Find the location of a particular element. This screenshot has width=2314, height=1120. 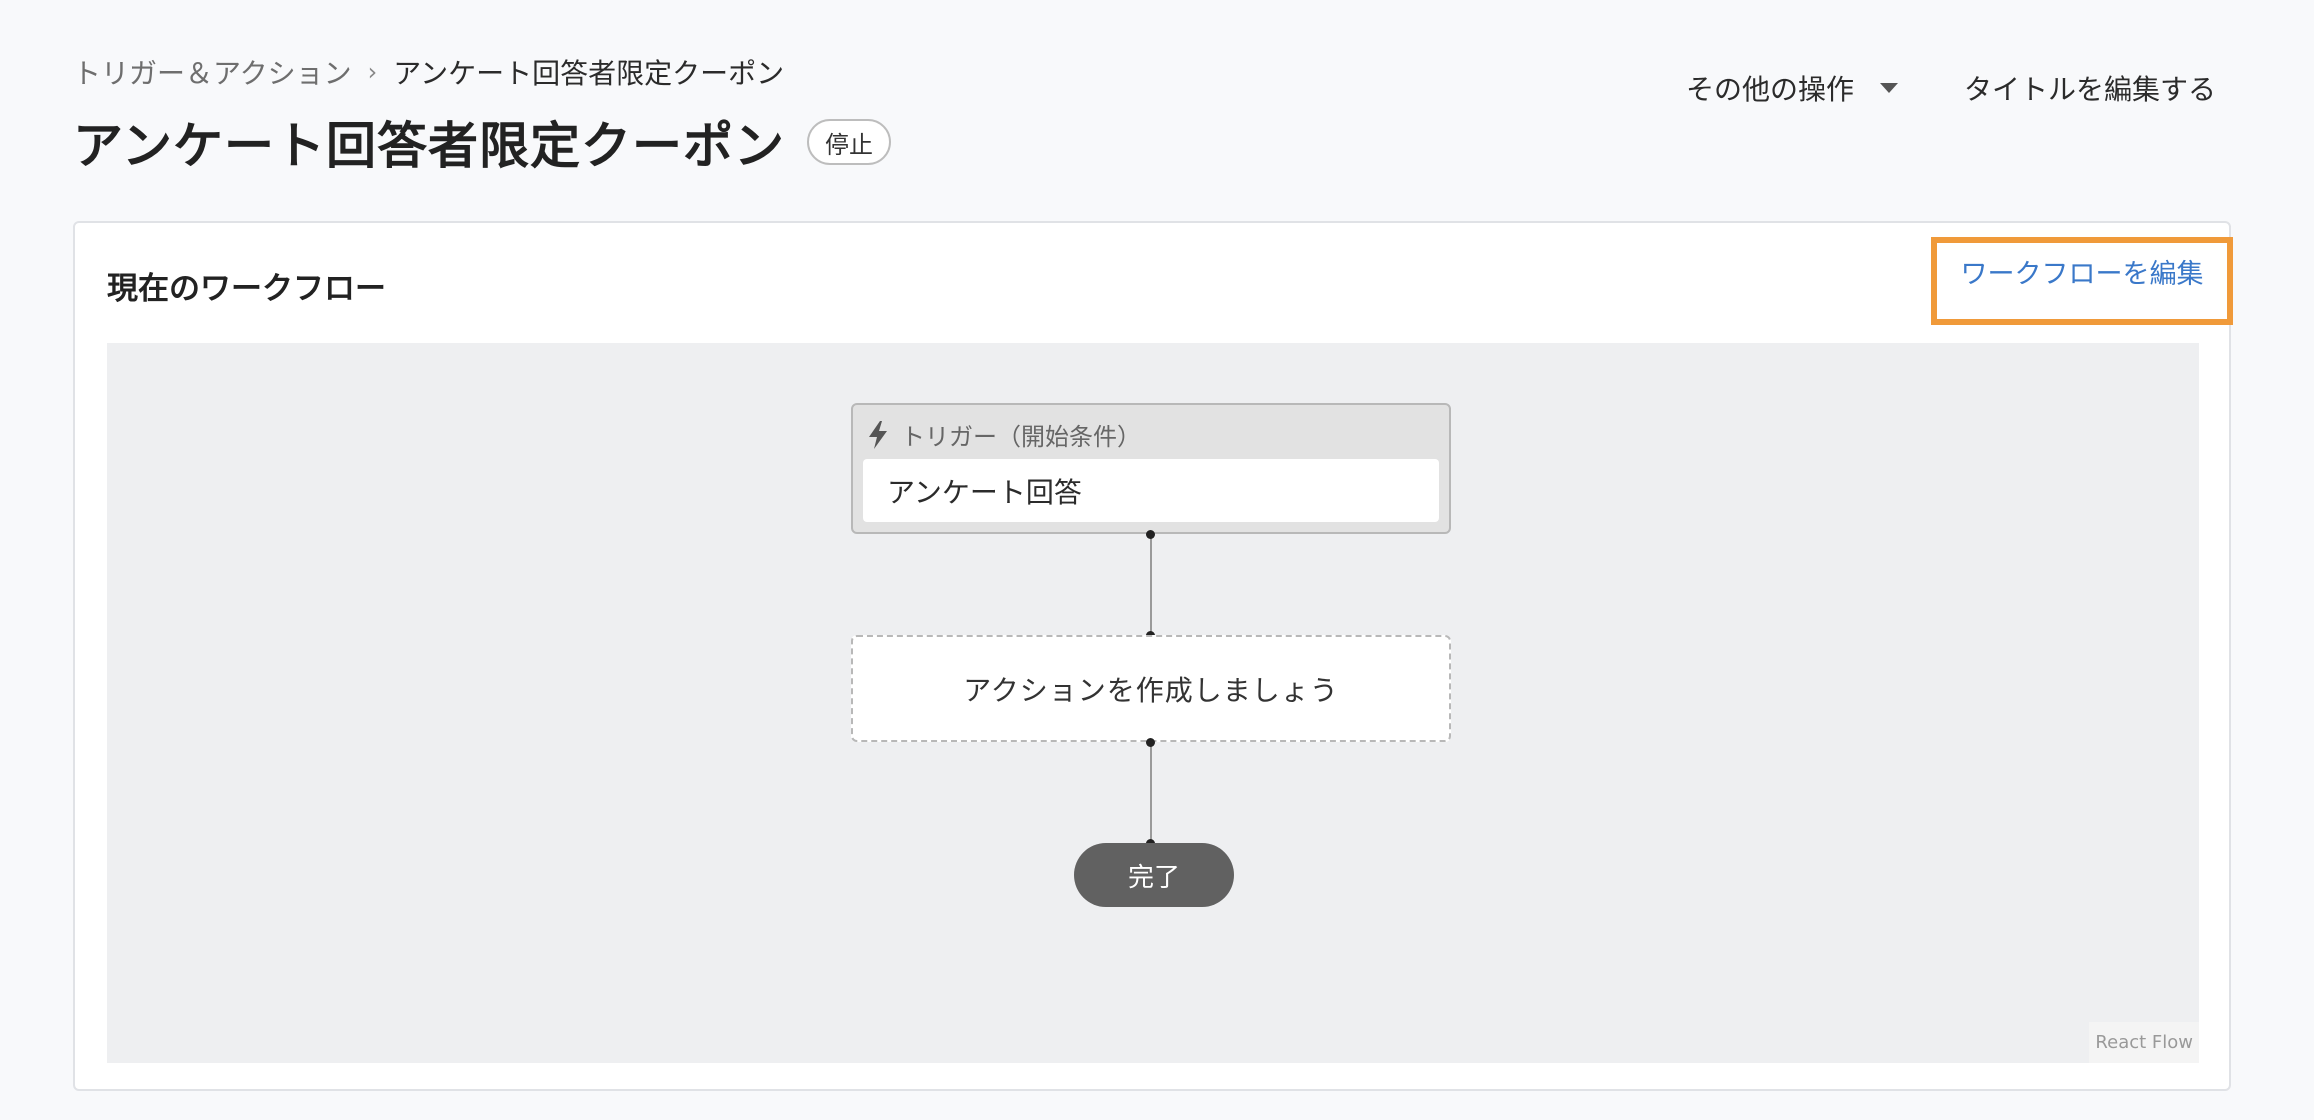

trigger-source-handle is located at coordinates (1150, 534).